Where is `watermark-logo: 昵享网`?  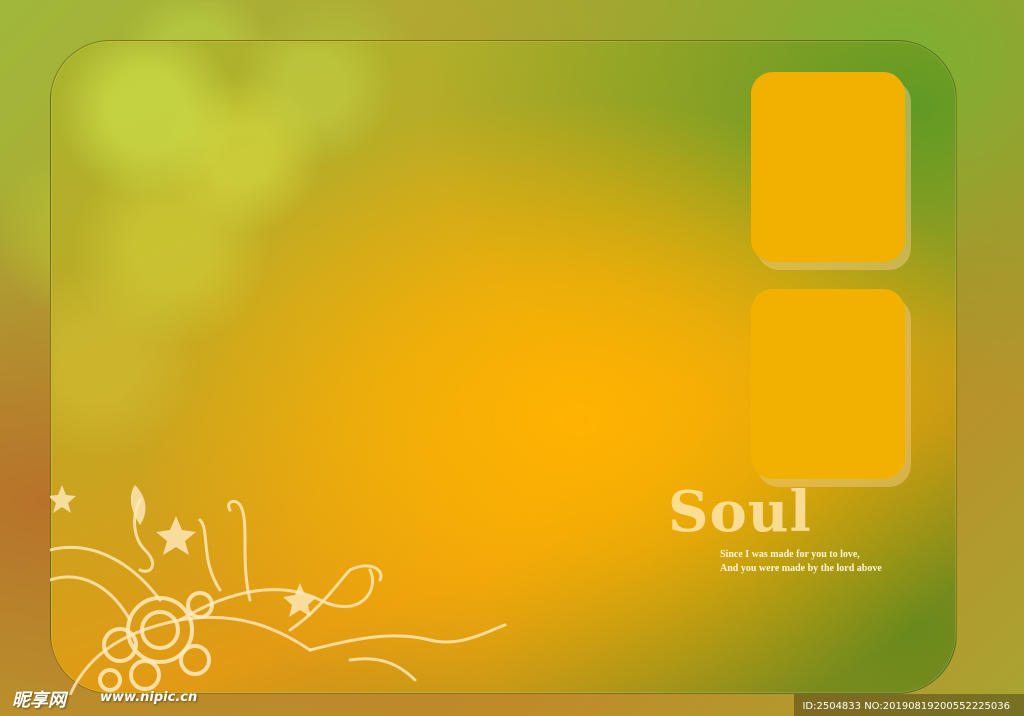
watermark-logo: 昵享网 is located at coordinates (39, 700).